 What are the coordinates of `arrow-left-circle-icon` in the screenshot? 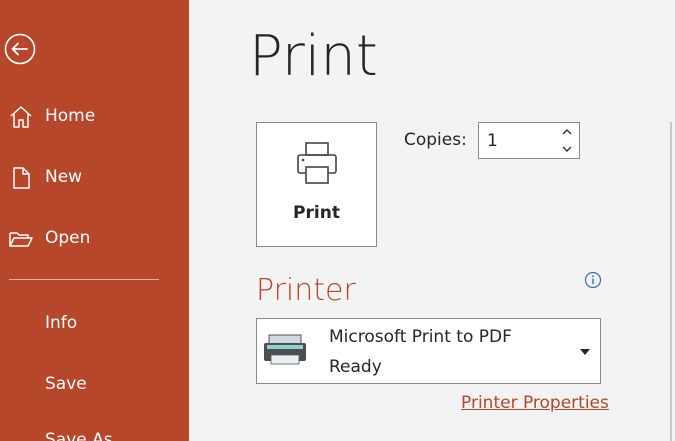 It's located at (20, 49).